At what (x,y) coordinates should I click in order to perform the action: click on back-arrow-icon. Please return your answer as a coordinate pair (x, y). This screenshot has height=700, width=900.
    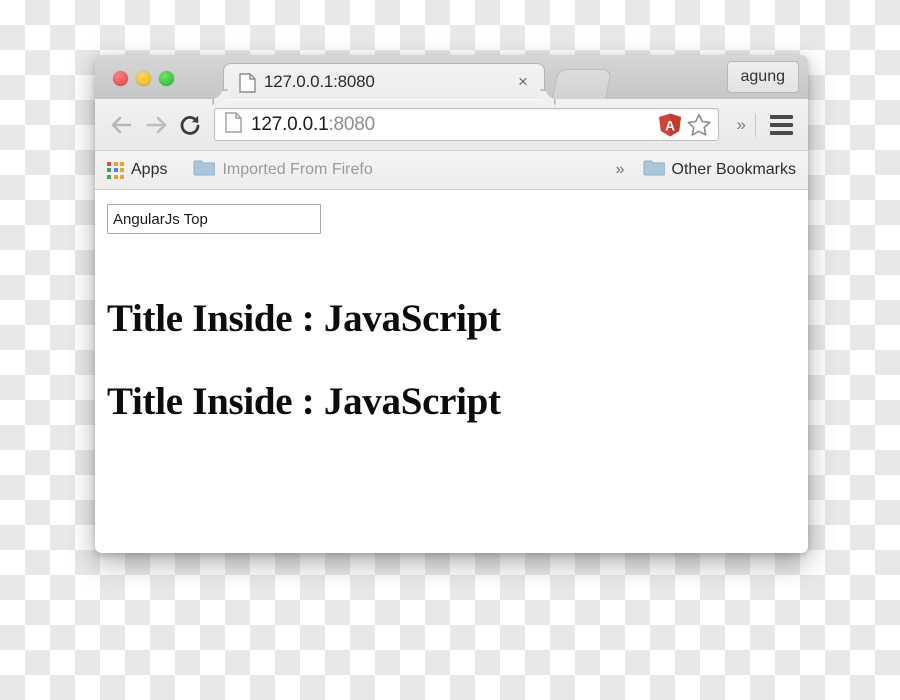
    Looking at the image, I should click on (121, 124).